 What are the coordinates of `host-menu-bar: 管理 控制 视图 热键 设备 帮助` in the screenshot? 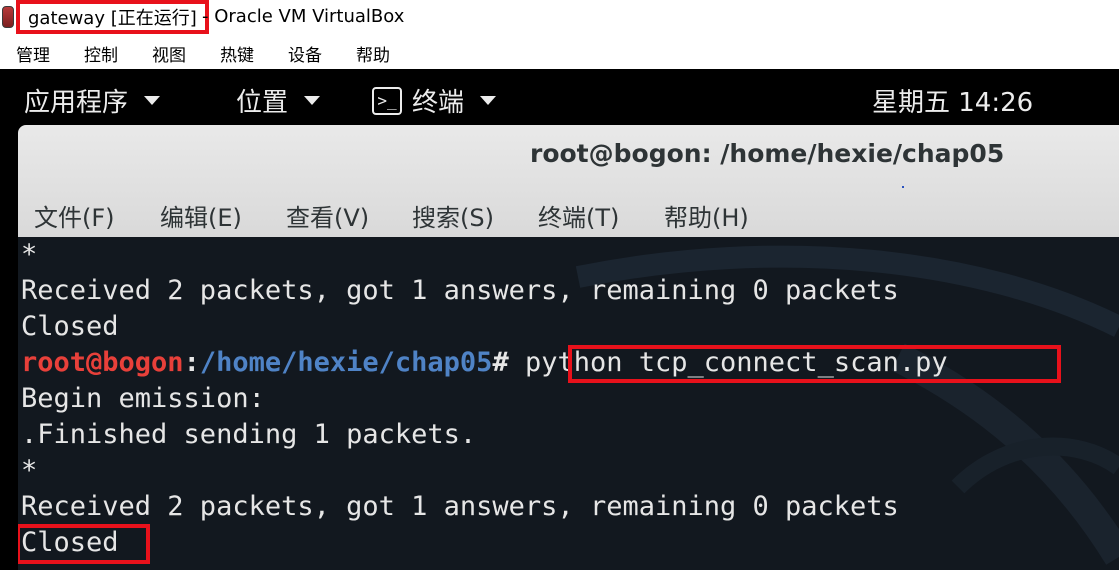 It's located at (559, 52).